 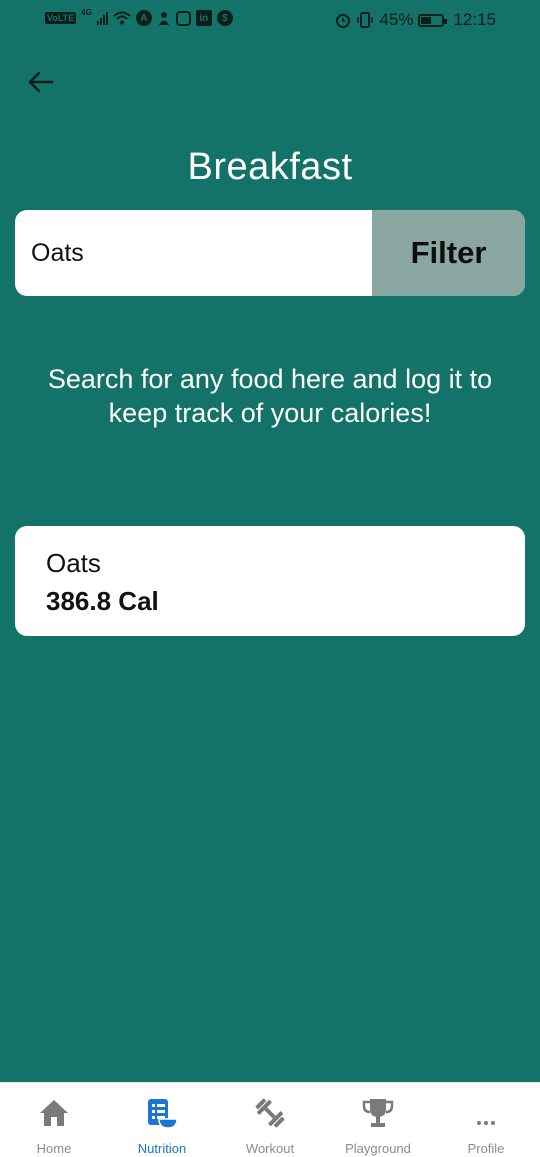 What do you see at coordinates (203, 18) in the screenshot?
I see `linkedin-icon: in` at bounding box center [203, 18].